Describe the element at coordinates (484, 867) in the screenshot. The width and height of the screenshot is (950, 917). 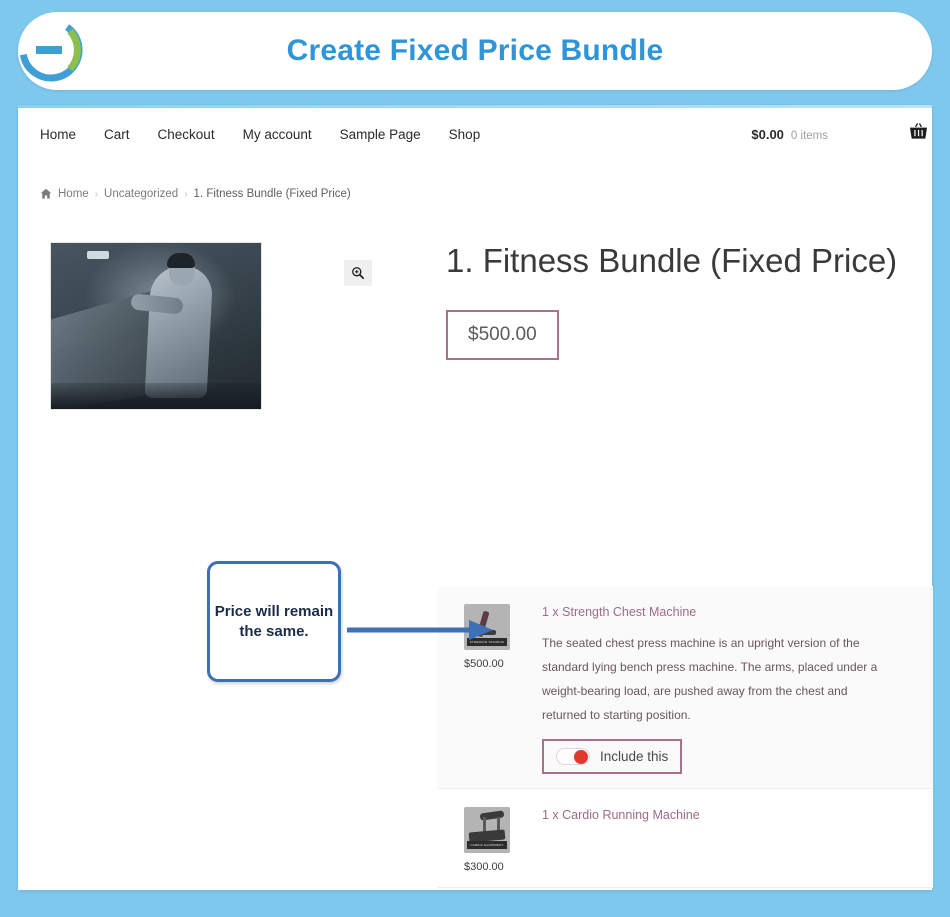
I see `bundle-item-price: $300.00` at that location.